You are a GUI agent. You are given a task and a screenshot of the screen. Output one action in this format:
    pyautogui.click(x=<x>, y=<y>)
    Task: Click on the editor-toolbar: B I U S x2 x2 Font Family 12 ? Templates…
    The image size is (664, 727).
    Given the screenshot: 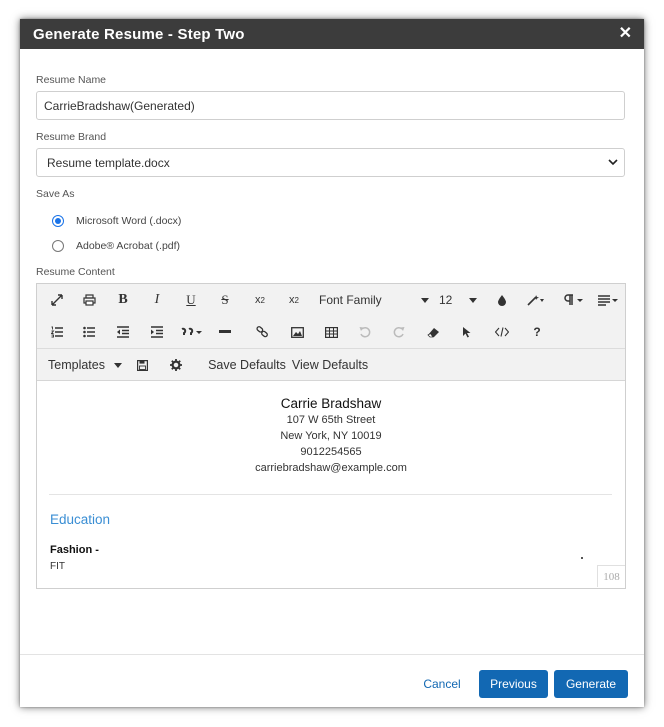 What is the action you would take?
    pyautogui.click(x=331, y=332)
    